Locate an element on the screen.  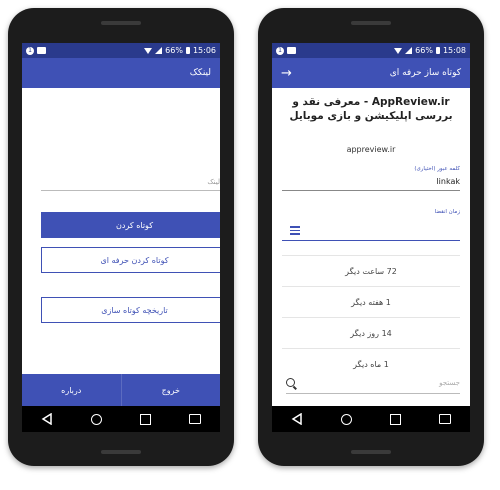
exit-button: خروج is located at coordinates (170, 390).